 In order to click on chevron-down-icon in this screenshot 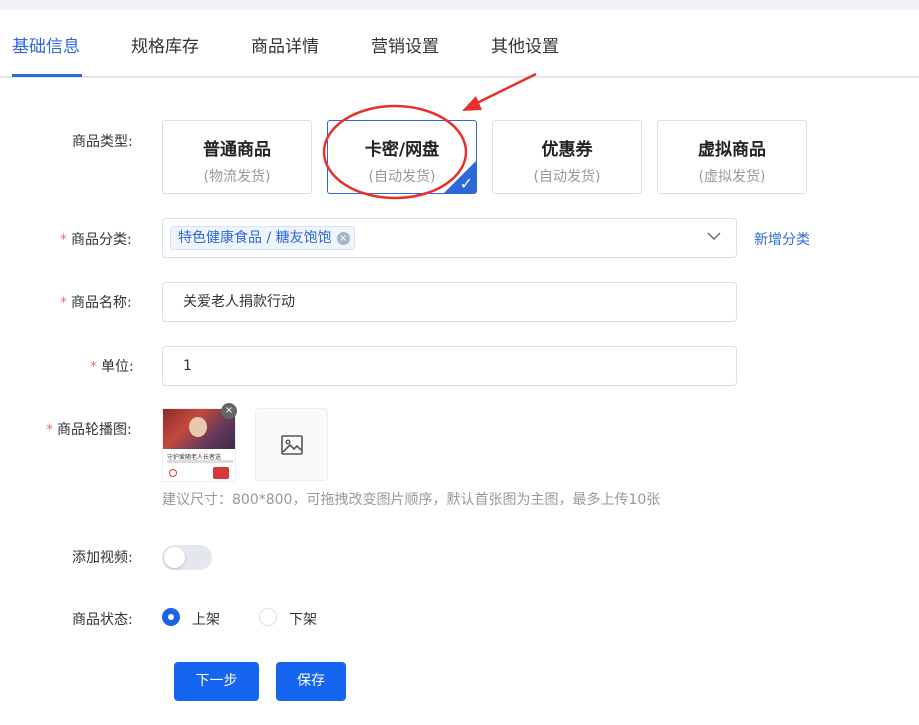, I will do `click(714, 236)`.